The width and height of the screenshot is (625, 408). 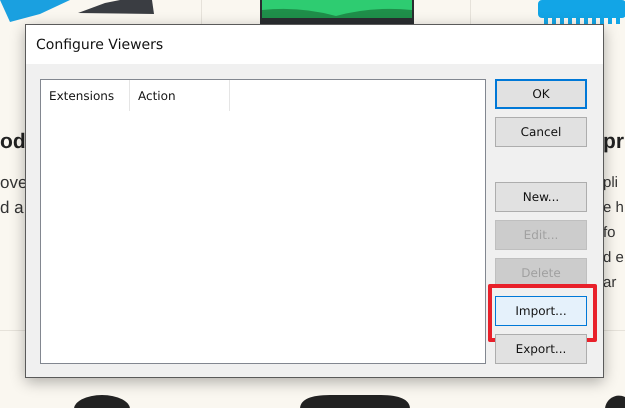 What do you see at coordinates (610, 233) in the screenshot?
I see `body-text: fo` at bounding box center [610, 233].